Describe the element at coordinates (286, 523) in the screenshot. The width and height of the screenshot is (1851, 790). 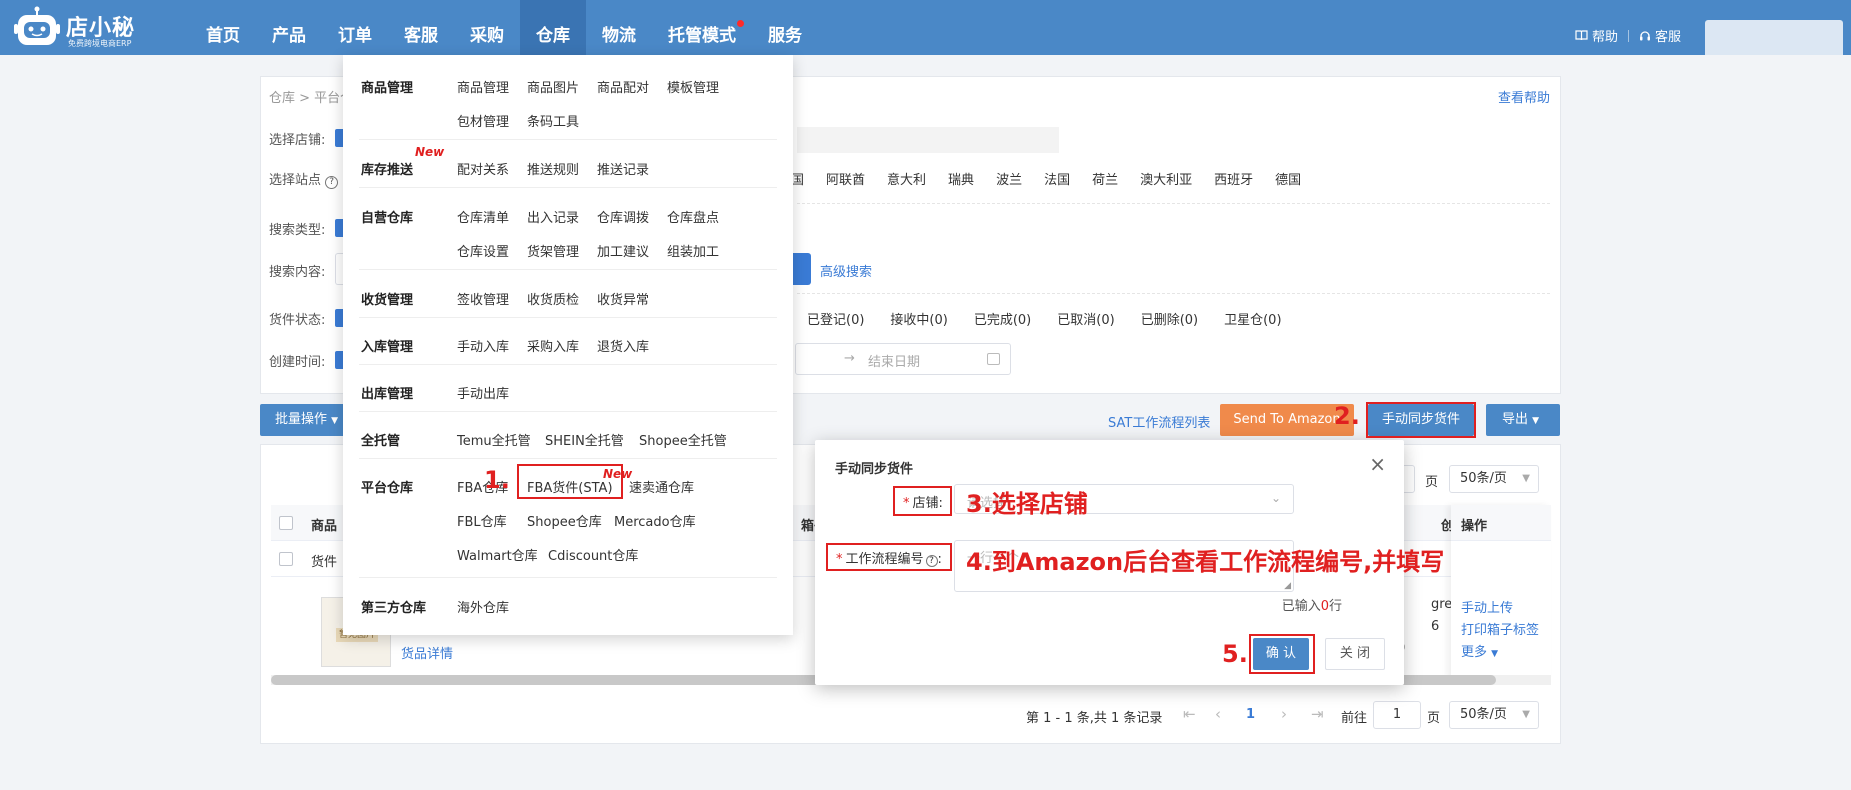
I see `select-all-checkbox` at that location.